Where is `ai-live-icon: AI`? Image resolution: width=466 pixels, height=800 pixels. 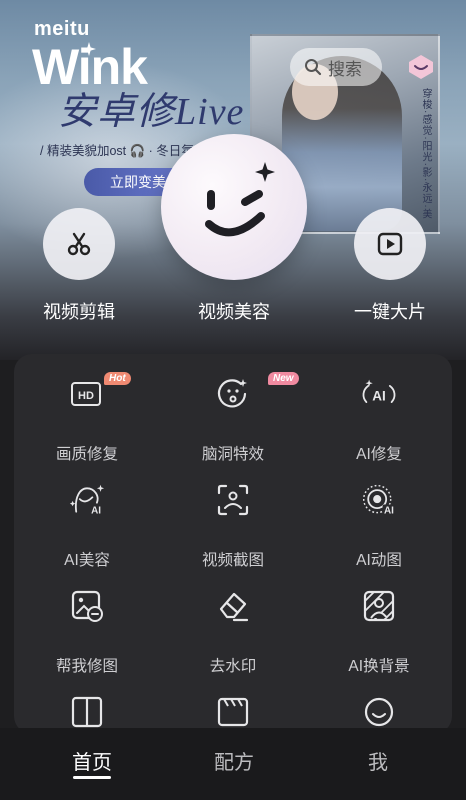 ai-live-icon: AI is located at coordinates (379, 500).